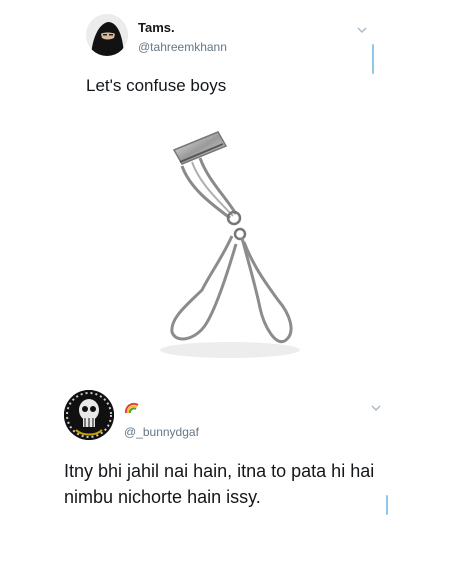 This screenshot has width=450, height=562. What do you see at coordinates (132, 407) in the screenshot?
I see `rainbow-emoji` at bounding box center [132, 407].